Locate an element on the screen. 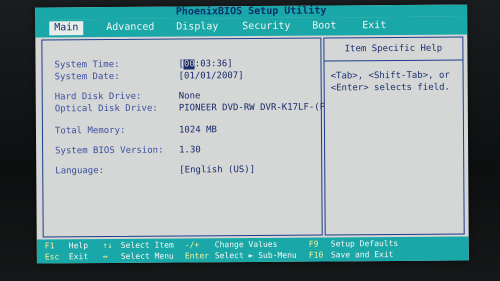 The image size is (500, 281). tab-main: Main is located at coordinates (66, 28).